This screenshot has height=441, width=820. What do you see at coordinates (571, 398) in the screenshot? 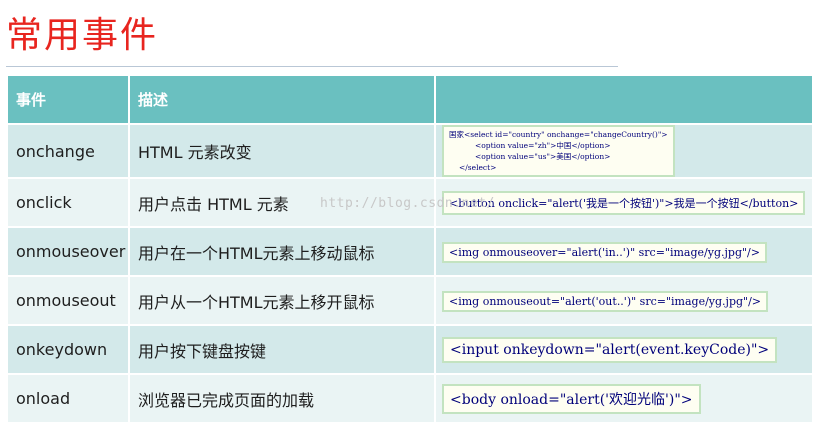
I see `code-snippet: <body onload="alert('欢迎光临')">` at bounding box center [571, 398].